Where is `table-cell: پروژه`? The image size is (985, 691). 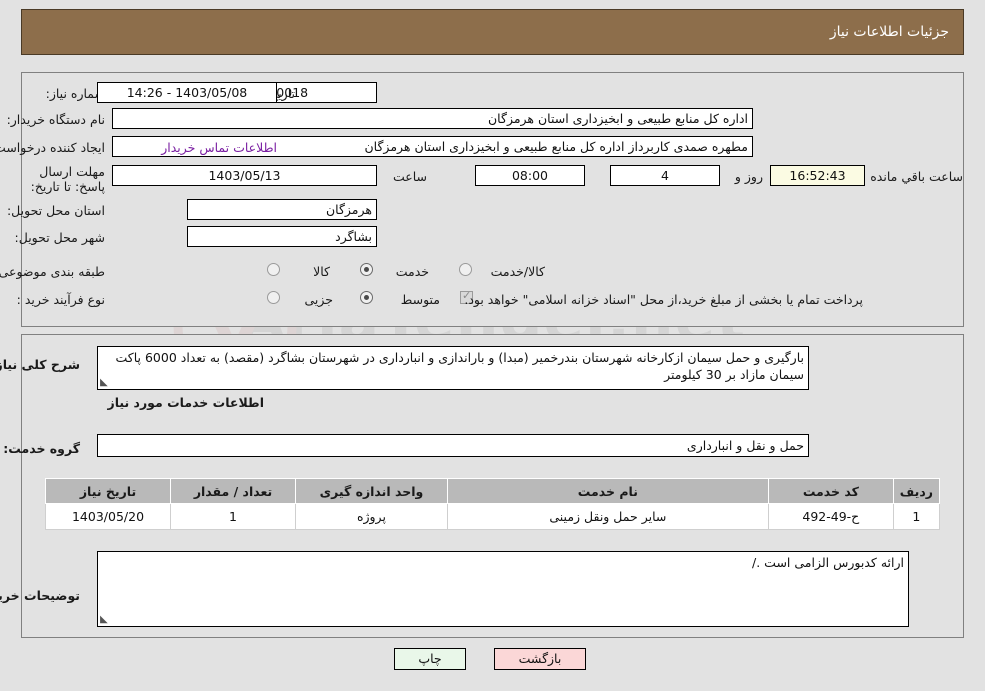 table-cell: پروژه is located at coordinates (371, 516).